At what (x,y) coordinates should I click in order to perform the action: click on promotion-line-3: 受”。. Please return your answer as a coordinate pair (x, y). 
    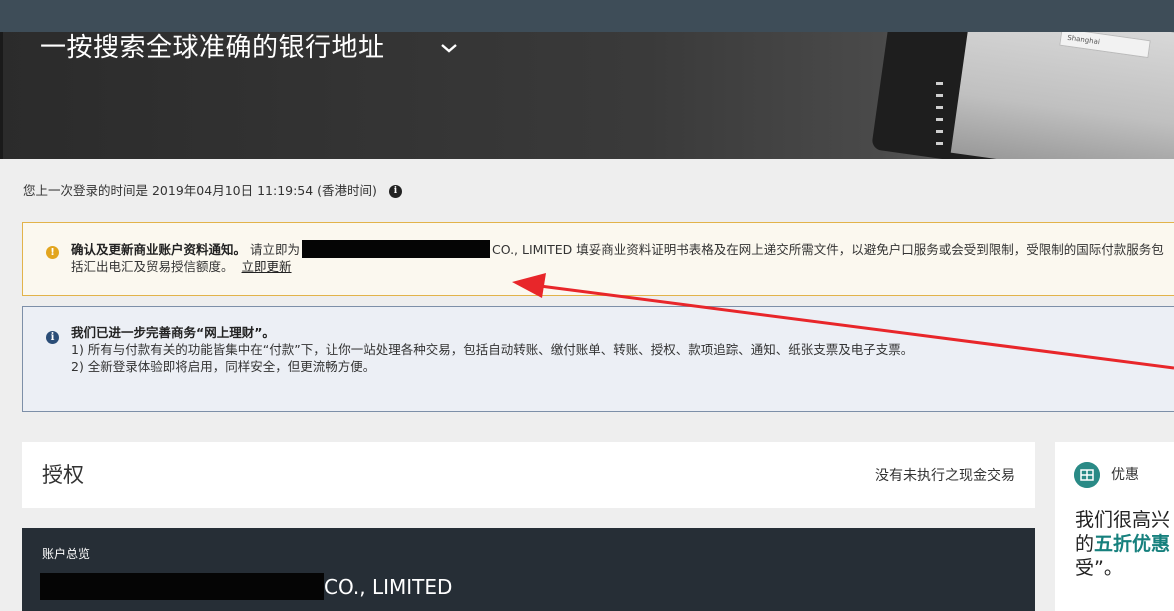
    Looking at the image, I should click on (1099, 568).